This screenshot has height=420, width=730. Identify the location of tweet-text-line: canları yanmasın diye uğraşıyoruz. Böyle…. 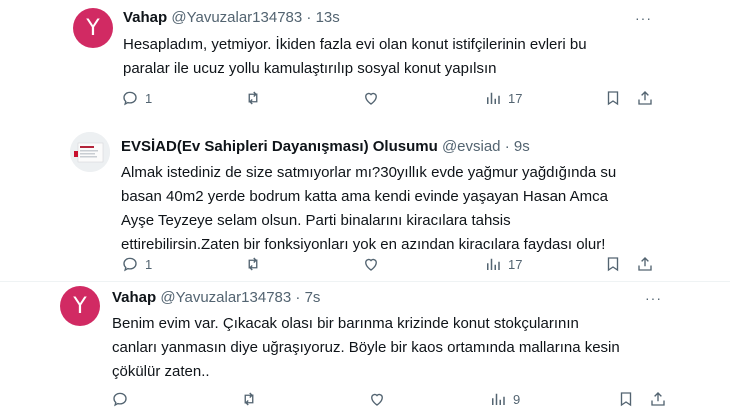
(366, 347).